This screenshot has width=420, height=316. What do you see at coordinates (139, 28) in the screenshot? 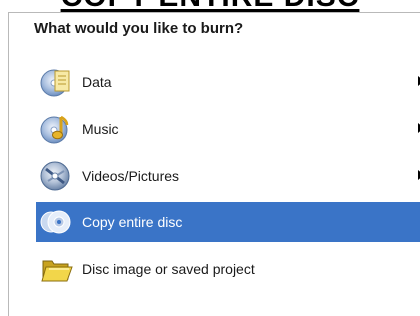
I see `menu-heading: What would you like to burn?` at bounding box center [139, 28].